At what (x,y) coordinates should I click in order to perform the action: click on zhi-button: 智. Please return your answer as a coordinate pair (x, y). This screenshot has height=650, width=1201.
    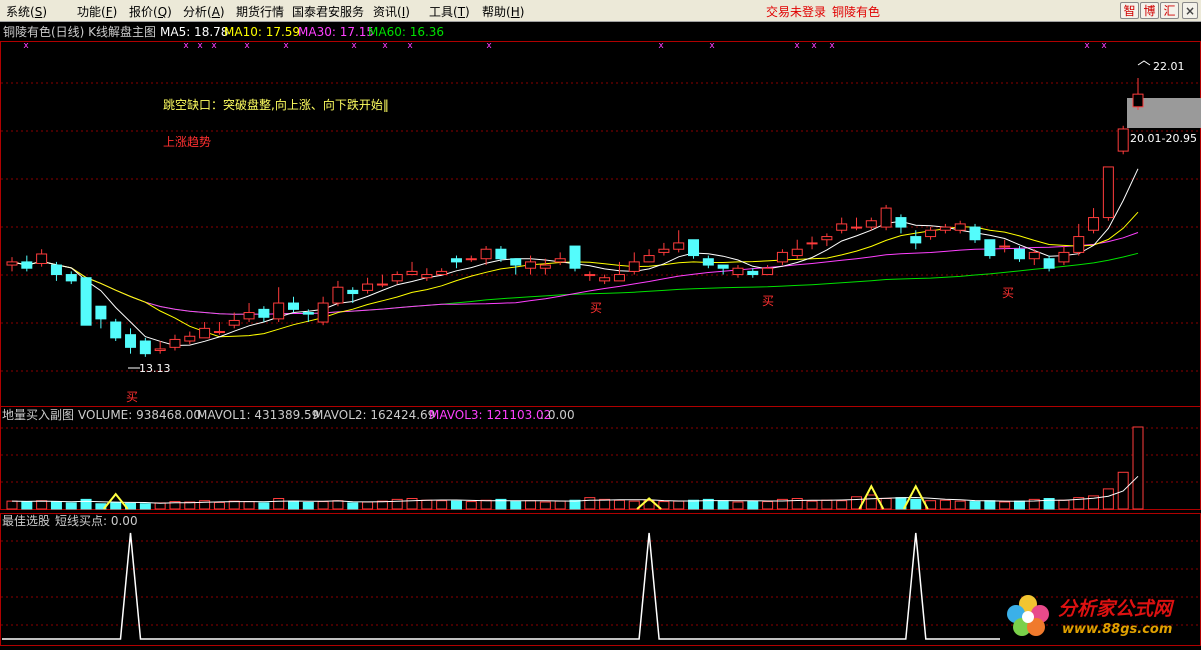
    Looking at the image, I should click on (1129, 10).